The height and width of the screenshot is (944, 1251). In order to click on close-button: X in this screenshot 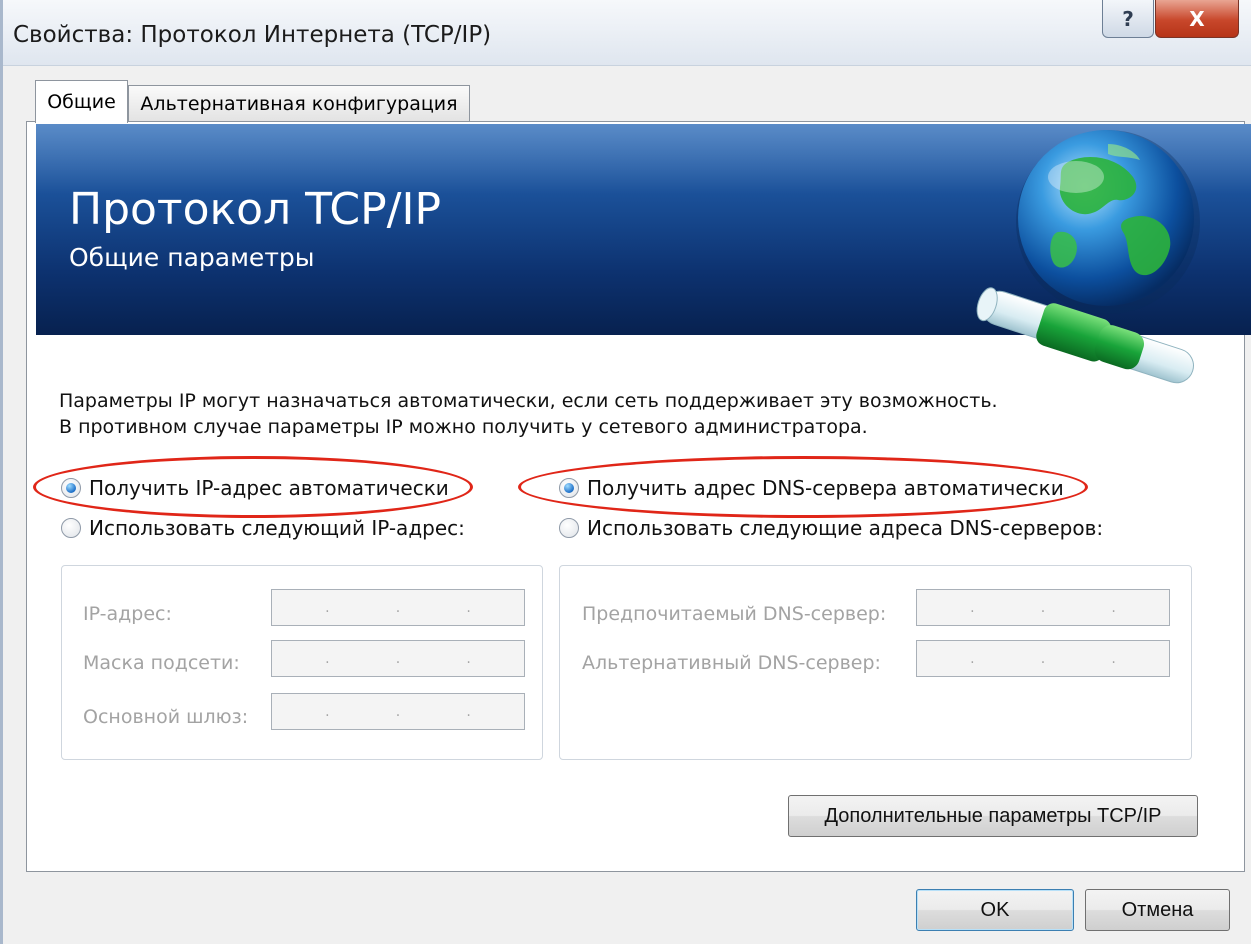, I will do `click(1197, 19)`.